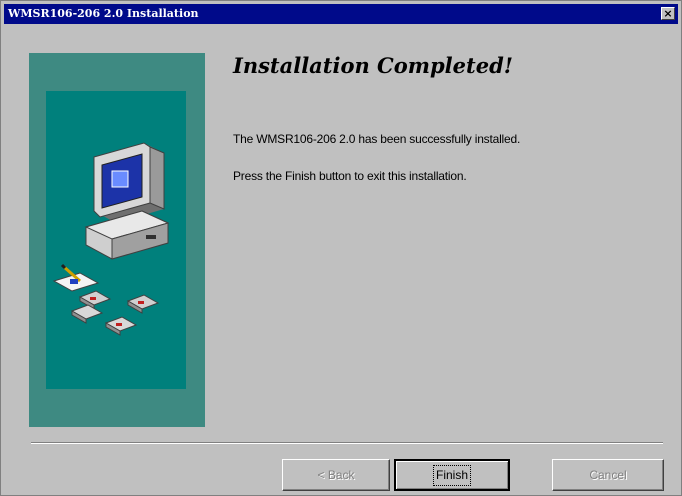  Describe the element at coordinates (373, 65) in the screenshot. I see `page-title: Installation Completed!` at that location.